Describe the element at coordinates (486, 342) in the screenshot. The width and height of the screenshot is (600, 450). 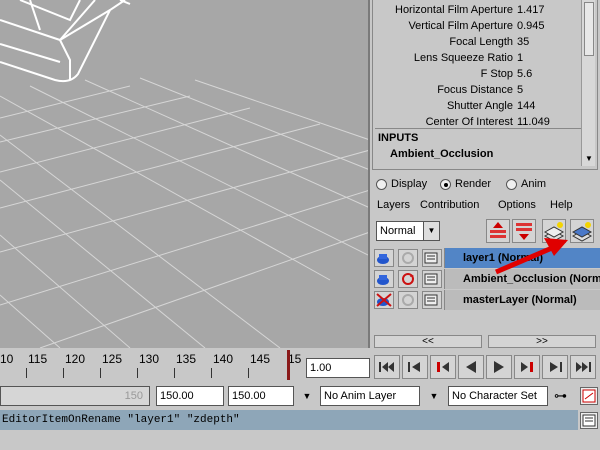
I see `layer-nav-row: << >>` at that location.